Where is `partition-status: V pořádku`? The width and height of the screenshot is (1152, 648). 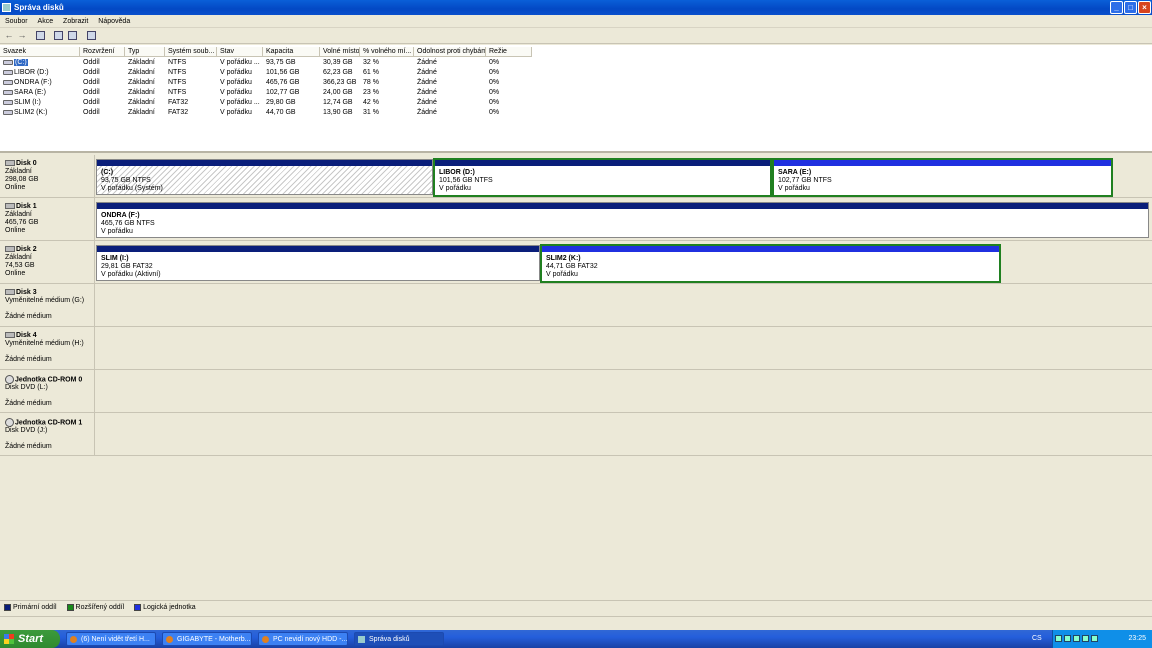 partition-status: V pořádku is located at coordinates (455, 188).